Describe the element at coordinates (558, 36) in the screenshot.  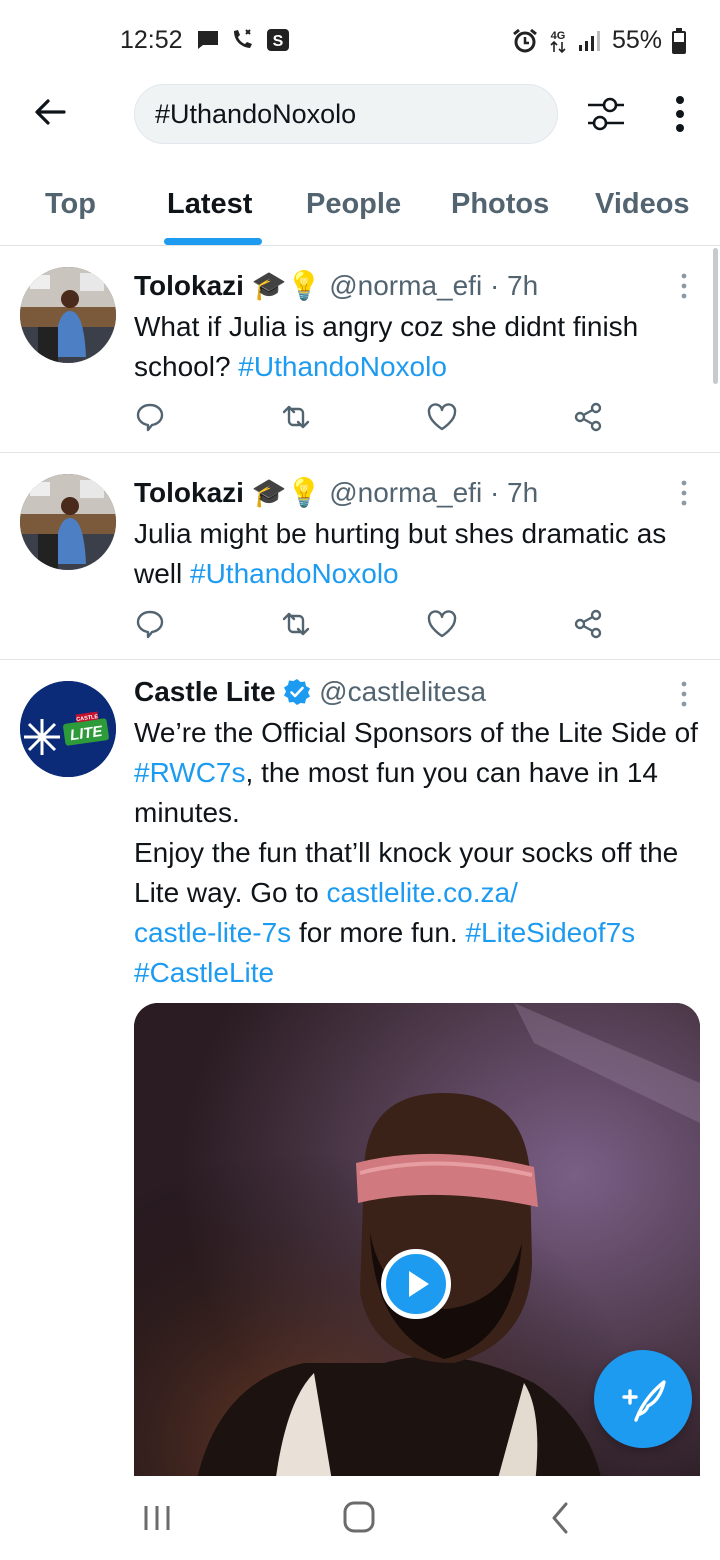
I see `svg-text: 4G` at that location.